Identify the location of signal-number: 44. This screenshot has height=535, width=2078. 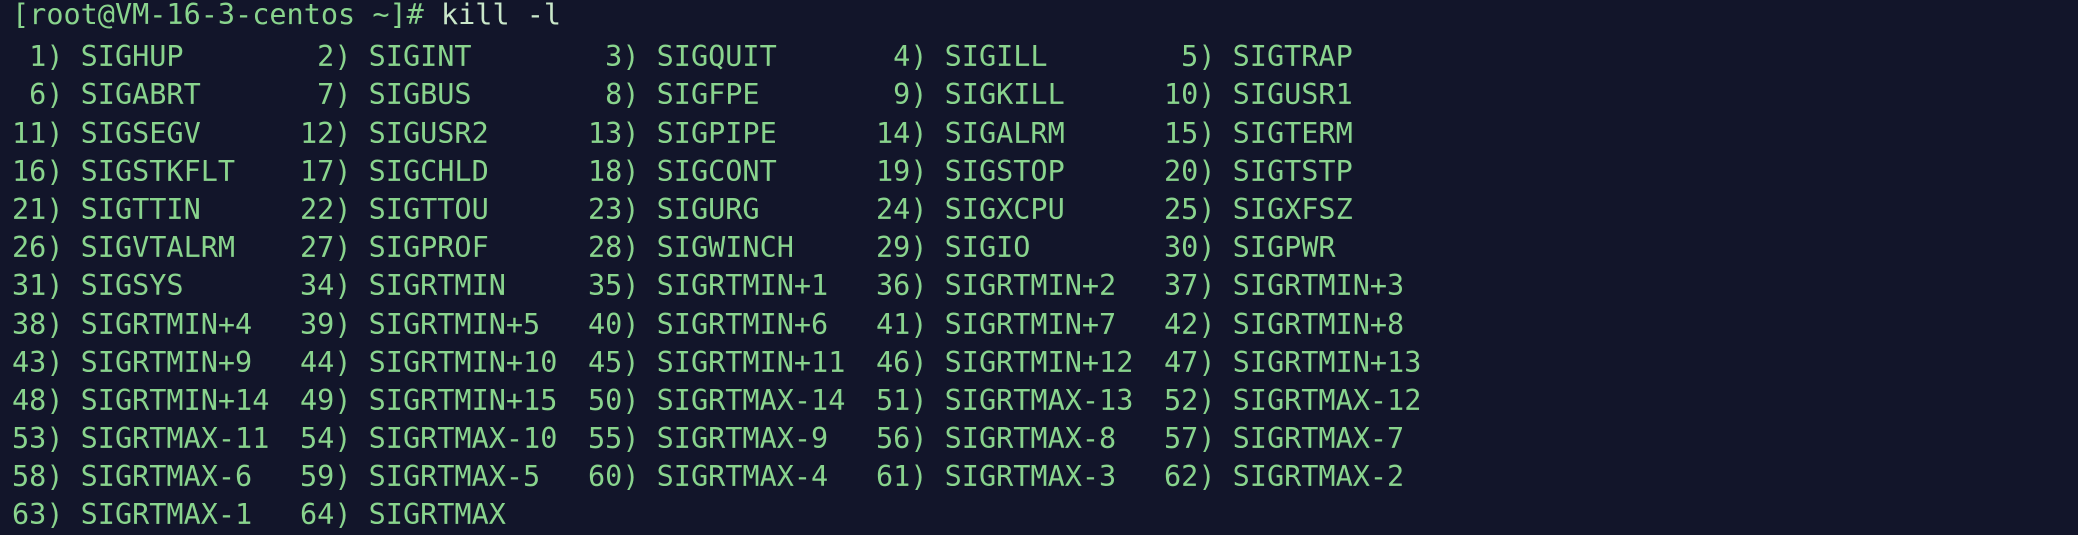
(317, 362).